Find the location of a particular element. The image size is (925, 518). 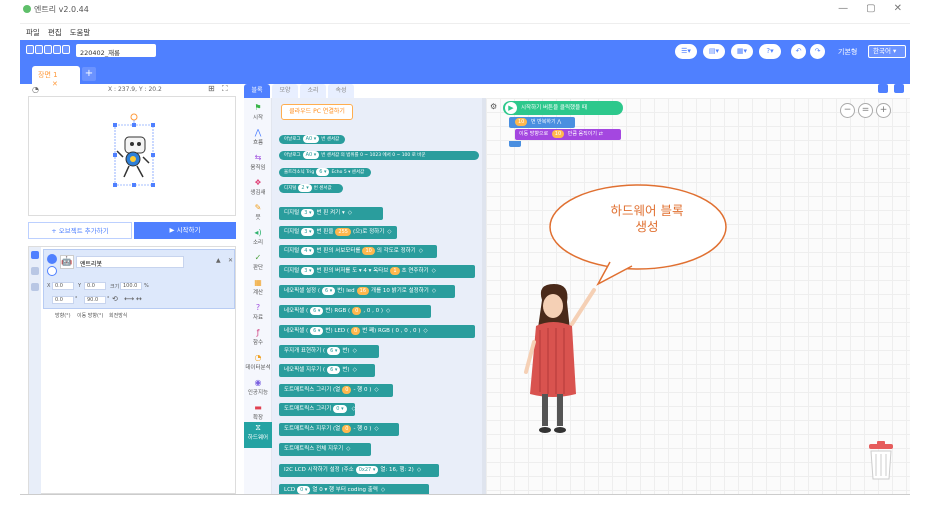

hardware-command-block: 디지털 3 ▾ 번 핀을 255 (으)로 정하기 ◇ is located at coordinates (338, 232).